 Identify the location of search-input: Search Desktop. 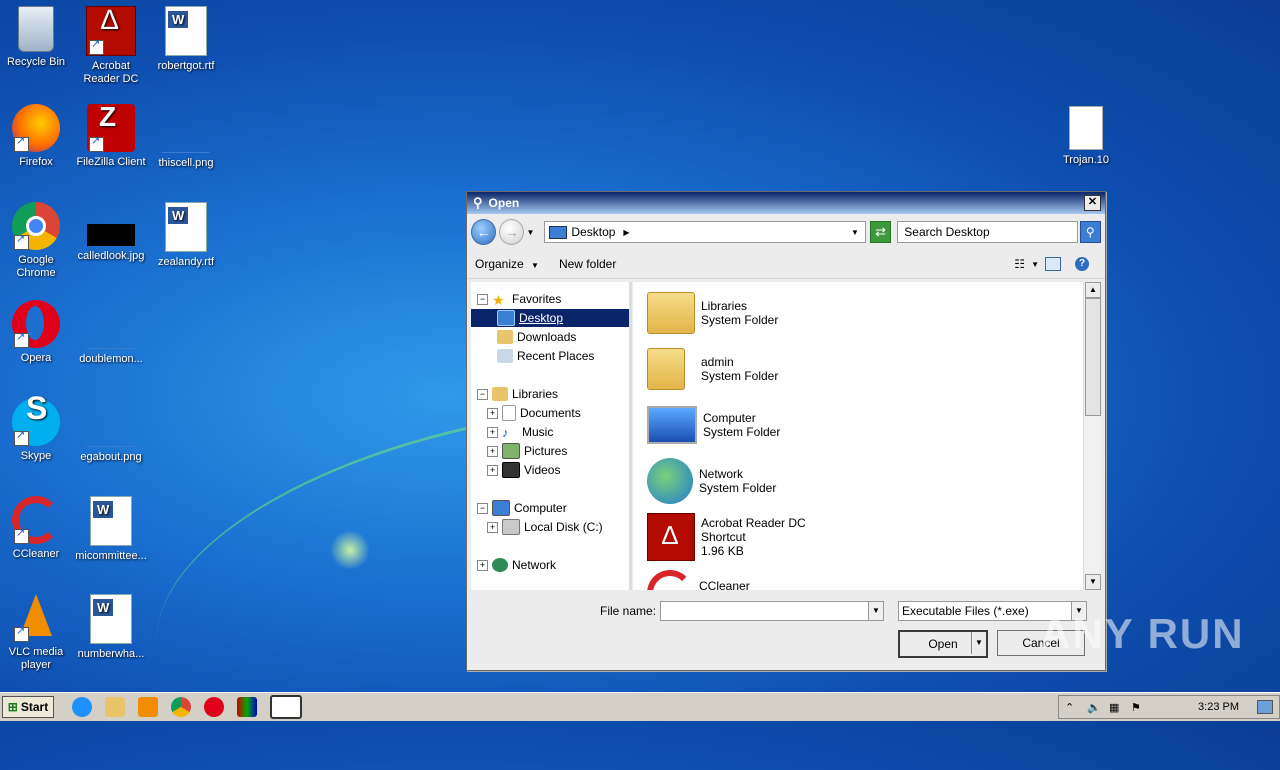
(987, 232).